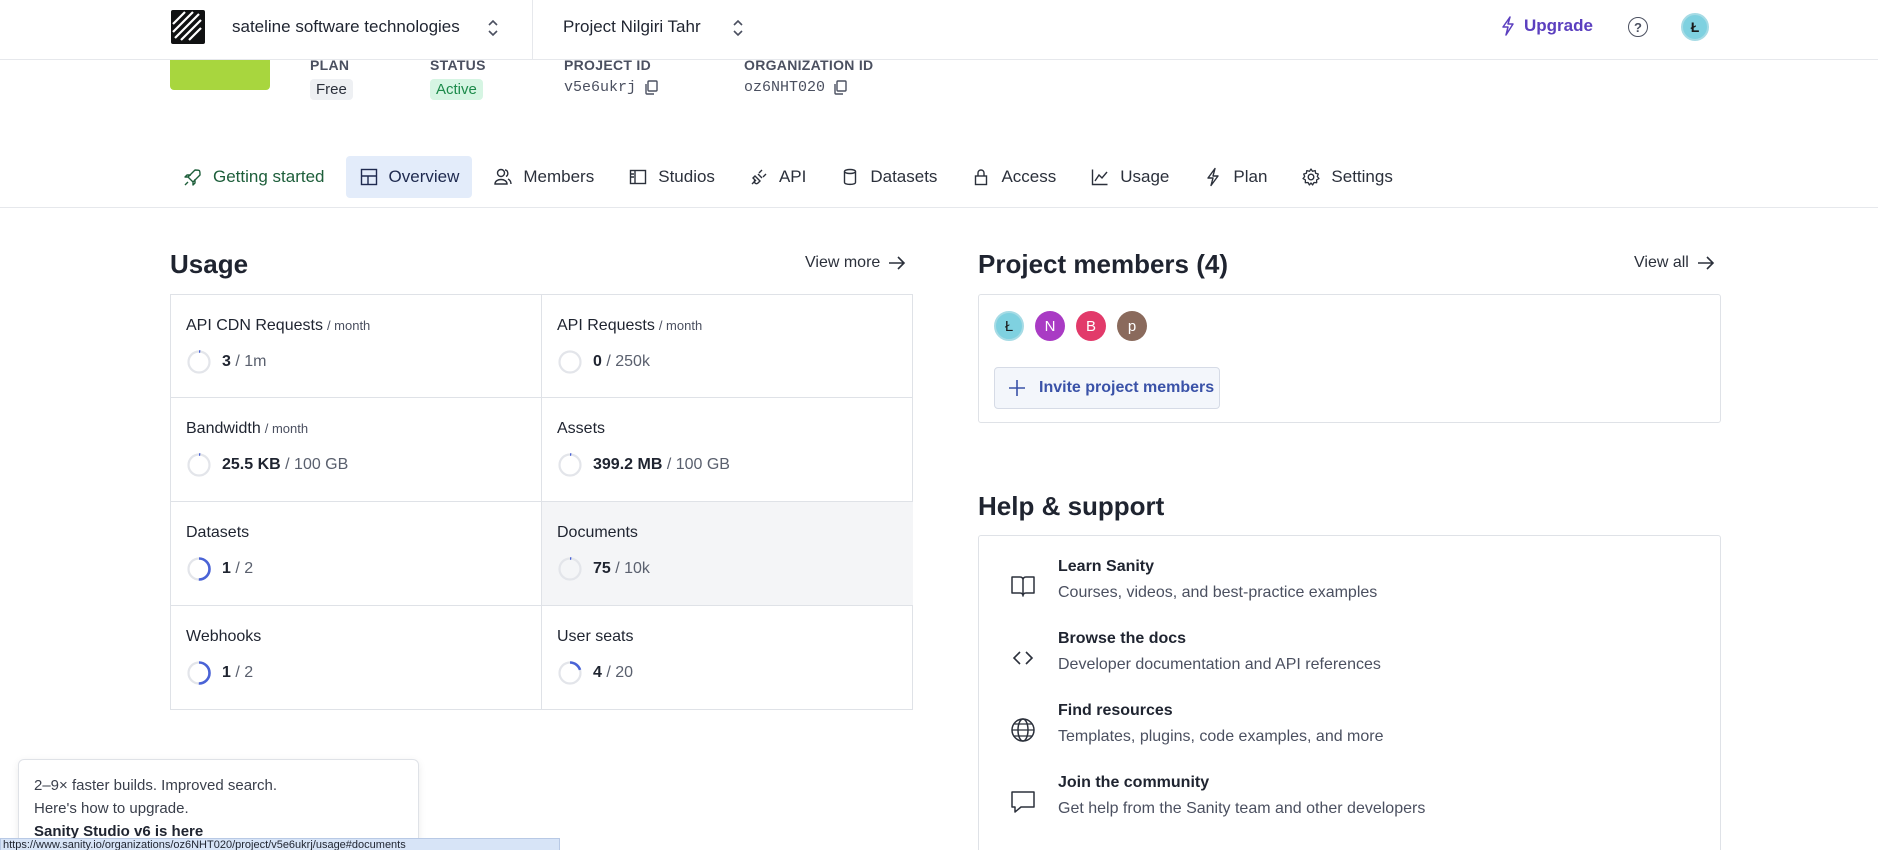 The height and width of the screenshot is (850, 1878). Describe the element at coordinates (226, 361) in the screenshot. I see `usage-current: 3` at that location.